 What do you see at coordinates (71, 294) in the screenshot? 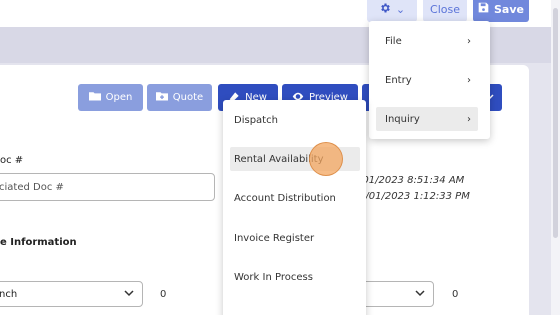
I see `branch-select: nch` at bounding box center [71, 294].